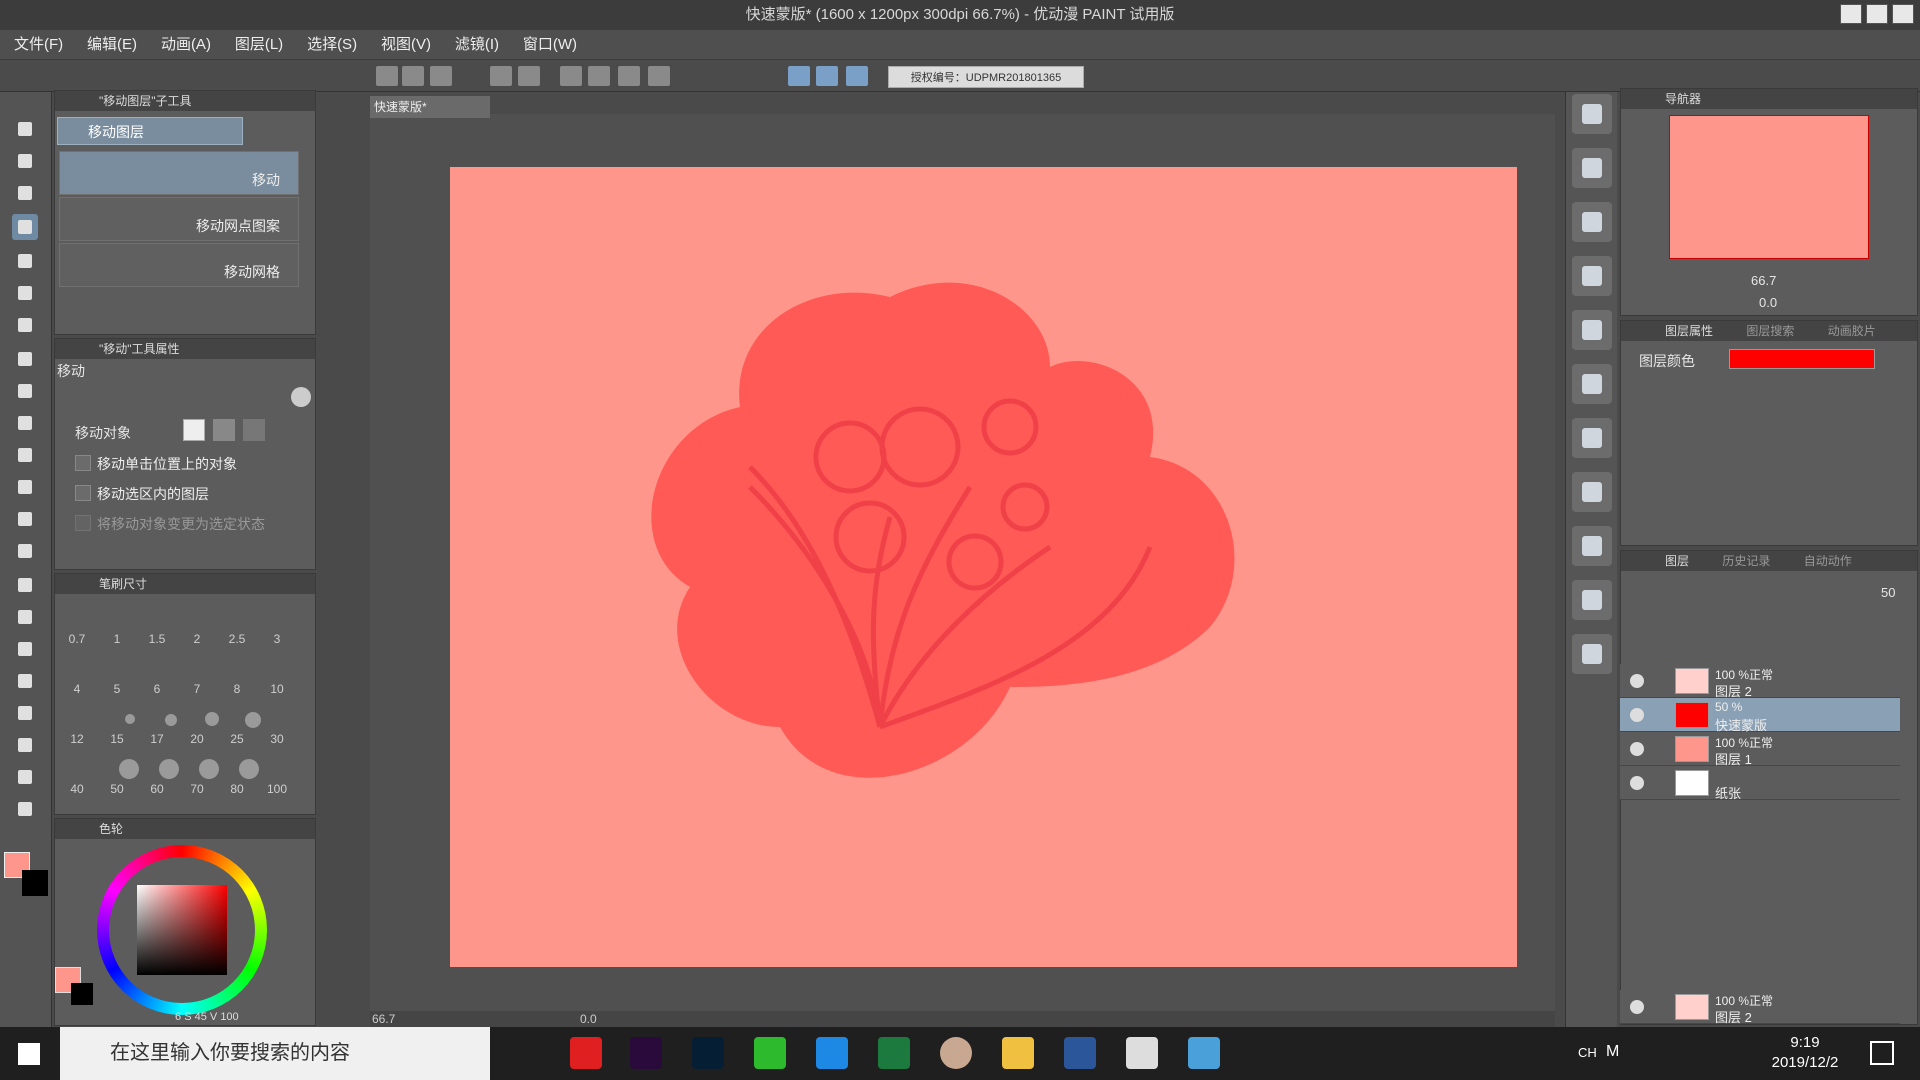 The width and height of the screenshot is (1920, 1080). What do you see at coordinates (117, 739) in the screenshot?
I see `brush-size-preset: 15` at bounding box center [117, 739].